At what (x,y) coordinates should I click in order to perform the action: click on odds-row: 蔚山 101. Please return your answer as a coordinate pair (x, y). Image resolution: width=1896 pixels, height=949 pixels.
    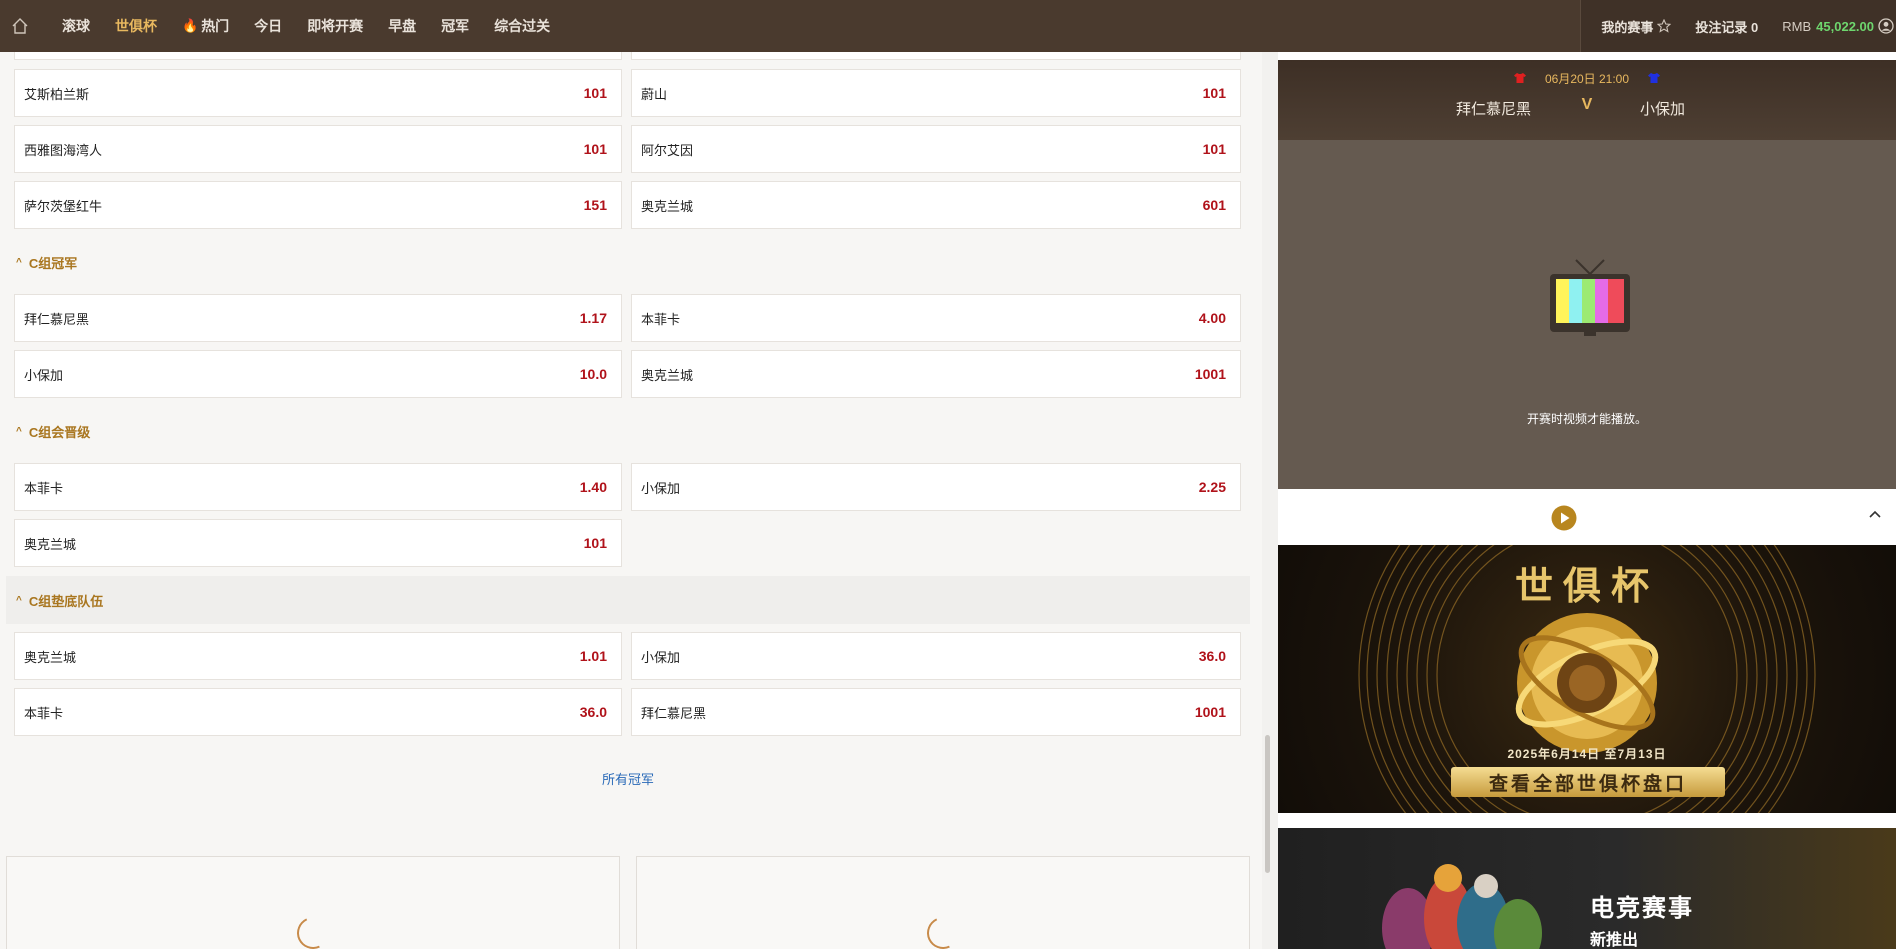
    Looking at the image, I should click on (936, 93).